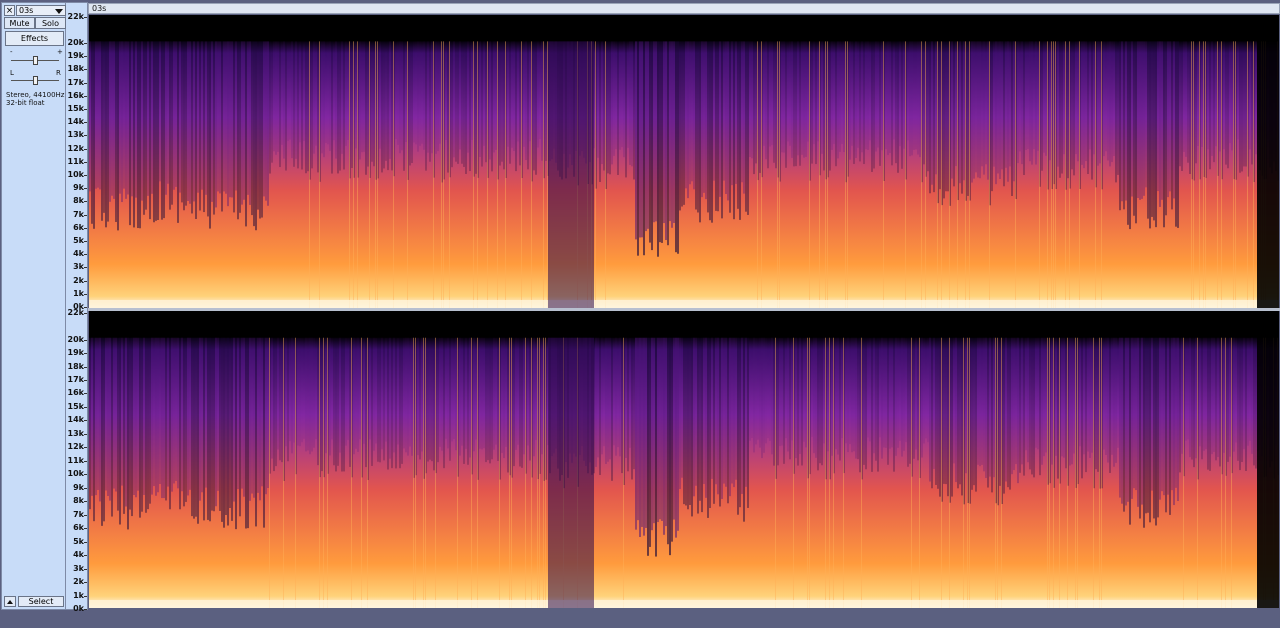 This screenshot has width=1280, height=628. What do you see at coordinates (75, 312) in the screenshot?
I see `ruler-tick-label: 22k` at bounding box center [75, 312].